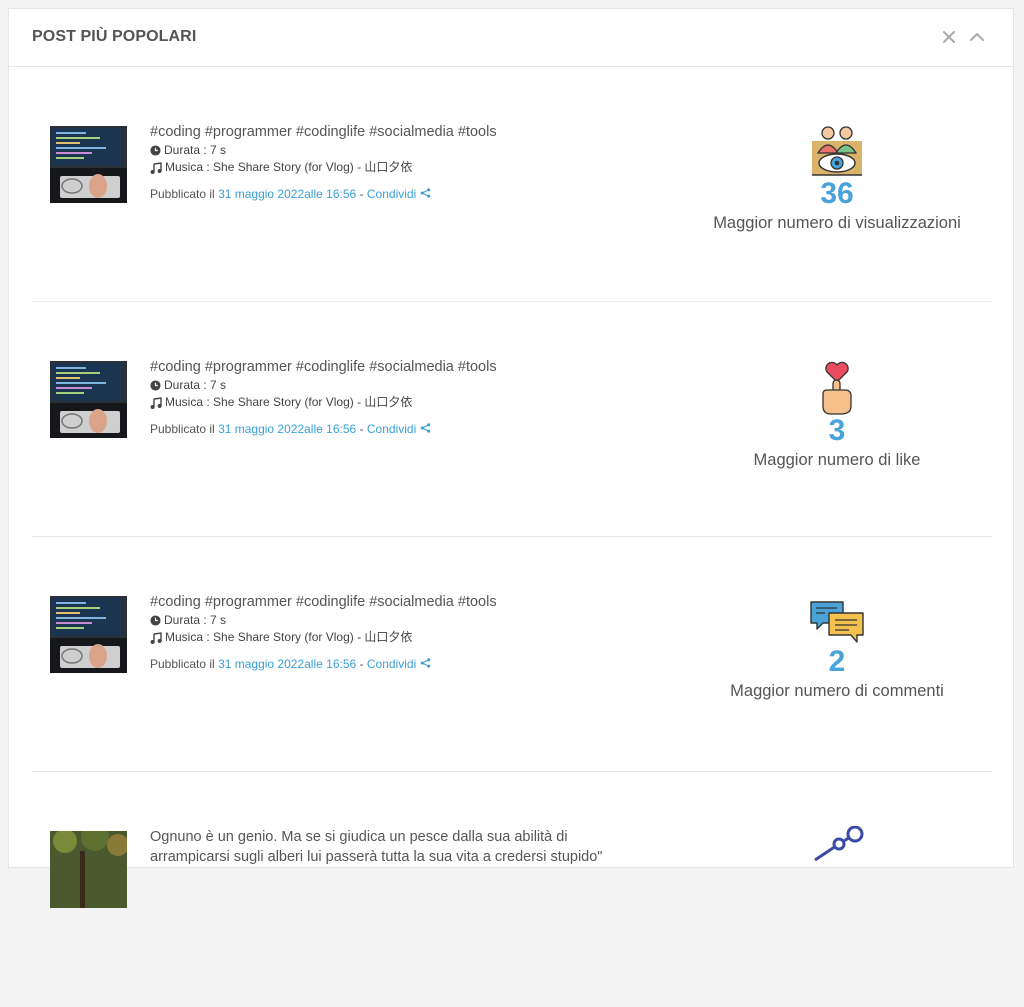  Describe the element at coordinates (837, 151) in the screenshot. I see `audience-eye-icon` at that location.